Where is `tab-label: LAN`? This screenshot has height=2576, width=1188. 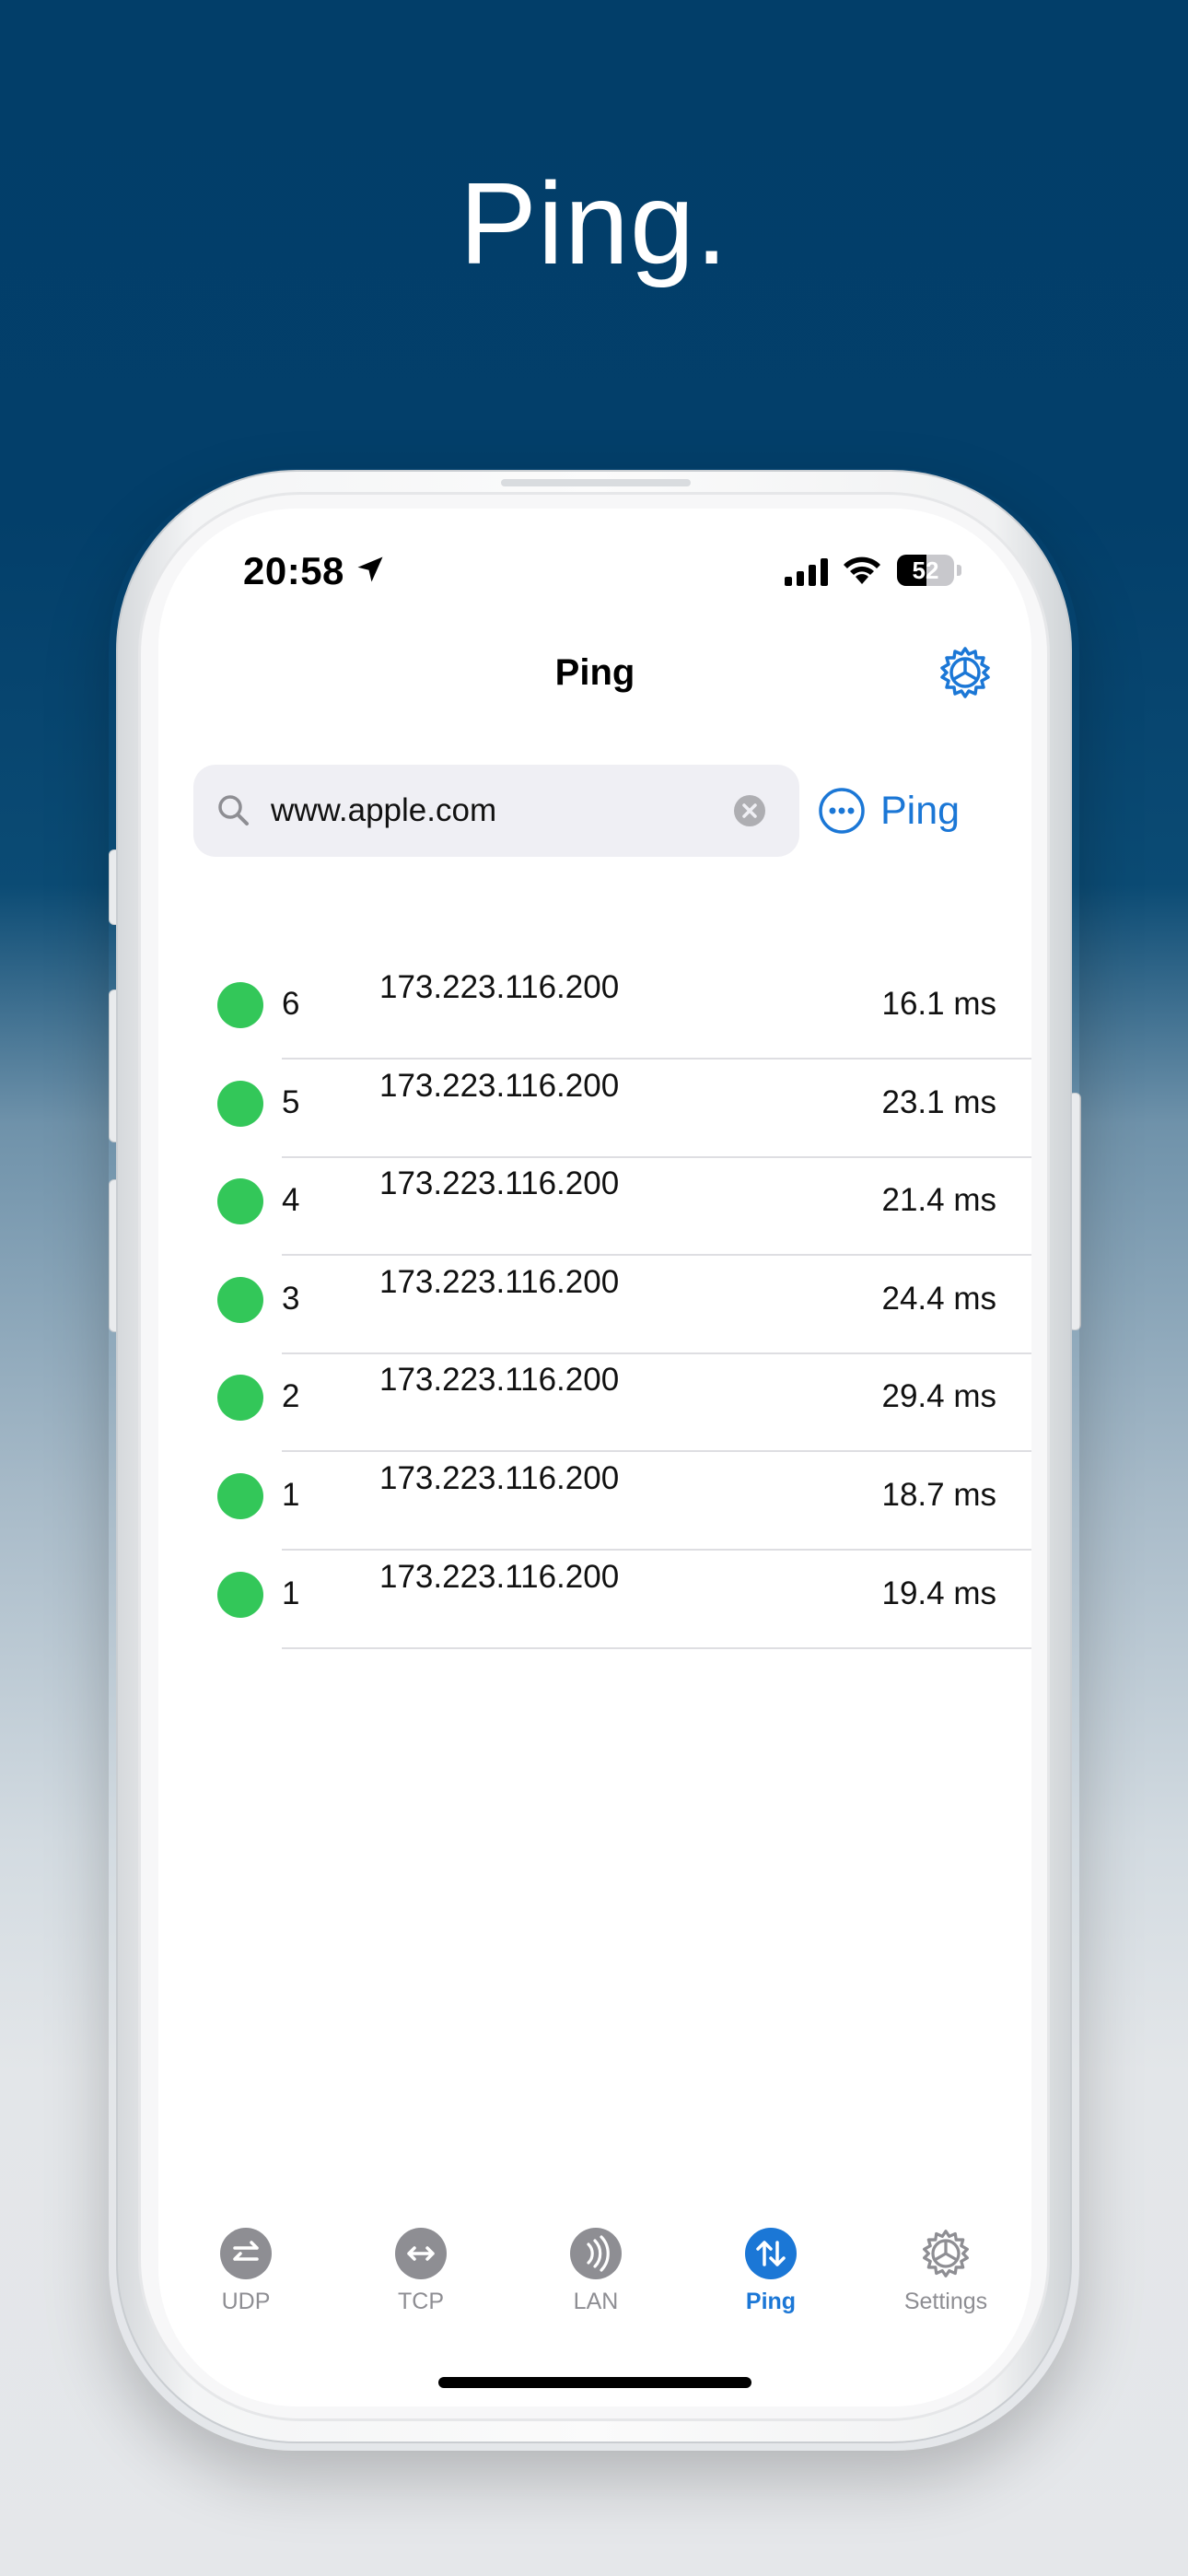 tab-label: LAN is located at coordinates (596, 2301).